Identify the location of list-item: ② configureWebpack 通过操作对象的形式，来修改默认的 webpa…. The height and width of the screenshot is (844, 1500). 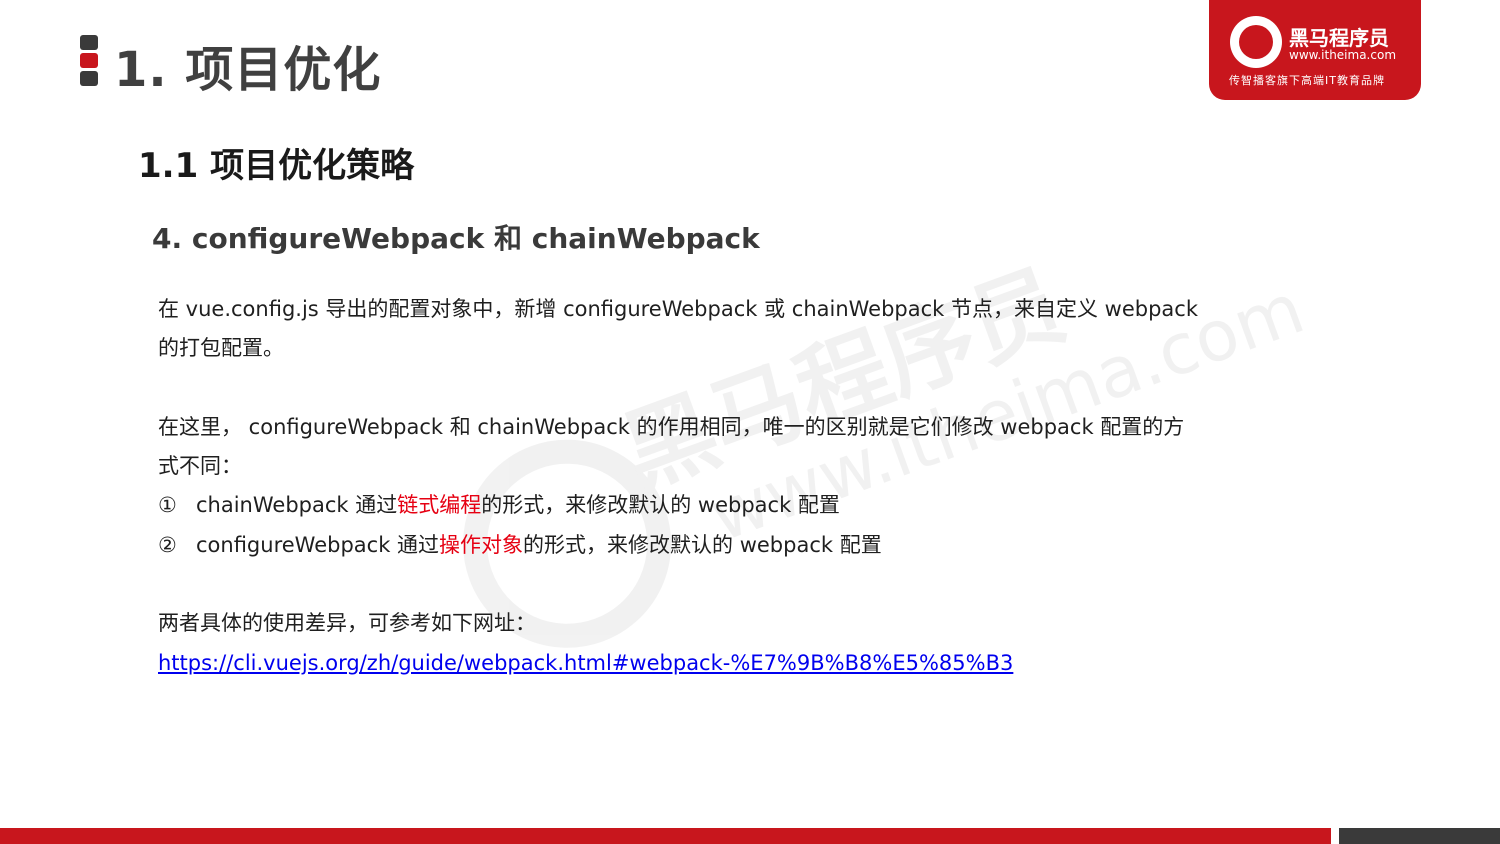
(693, 545).